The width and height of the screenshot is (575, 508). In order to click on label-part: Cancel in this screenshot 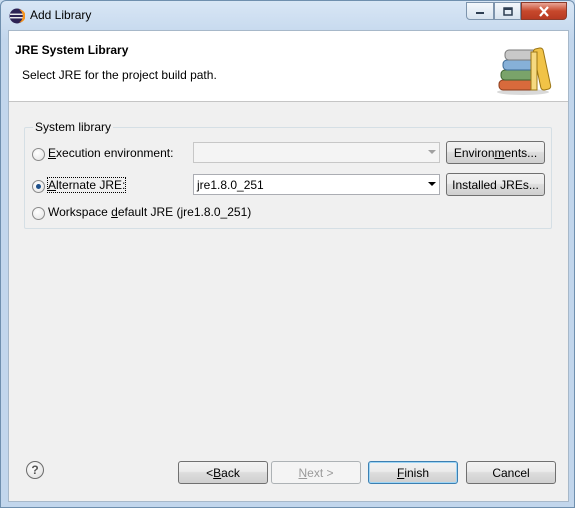, I will do `click(511, 472)`.